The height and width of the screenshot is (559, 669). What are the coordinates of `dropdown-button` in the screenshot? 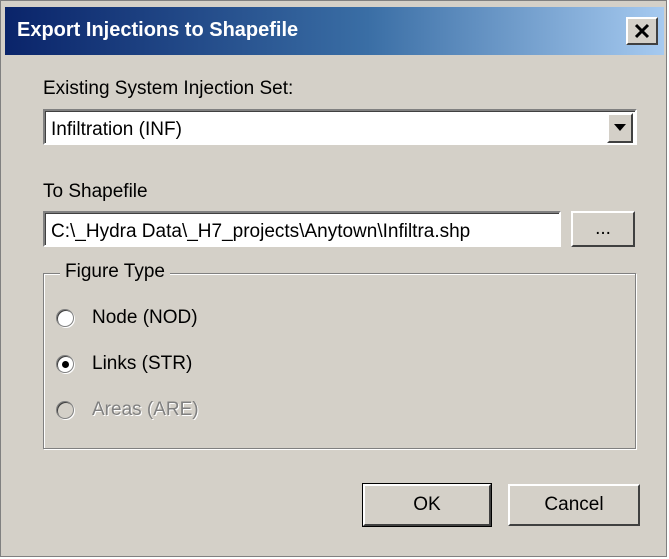 It's located at (620, 128).